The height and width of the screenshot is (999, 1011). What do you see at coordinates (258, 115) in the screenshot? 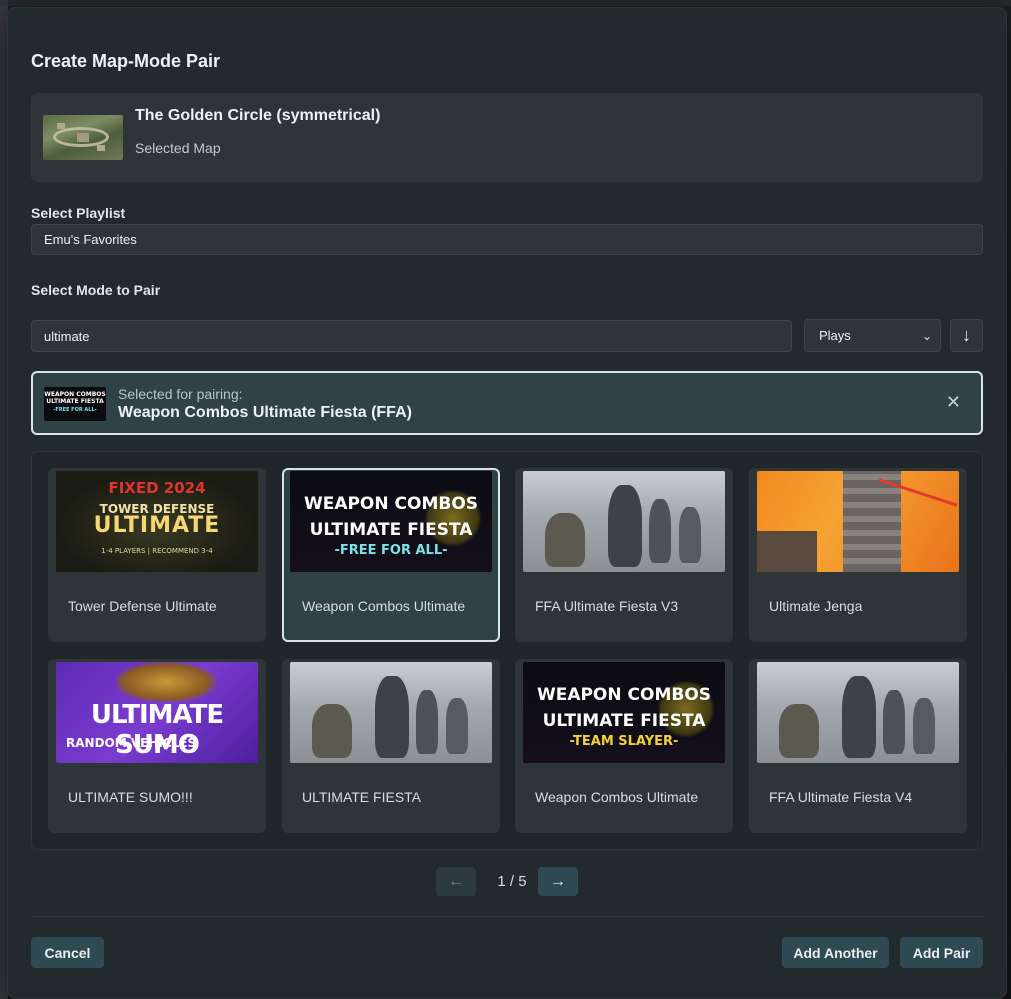
I see `map-name: The Golden Circle (symmetrical)` at bounding box center [258, 115].